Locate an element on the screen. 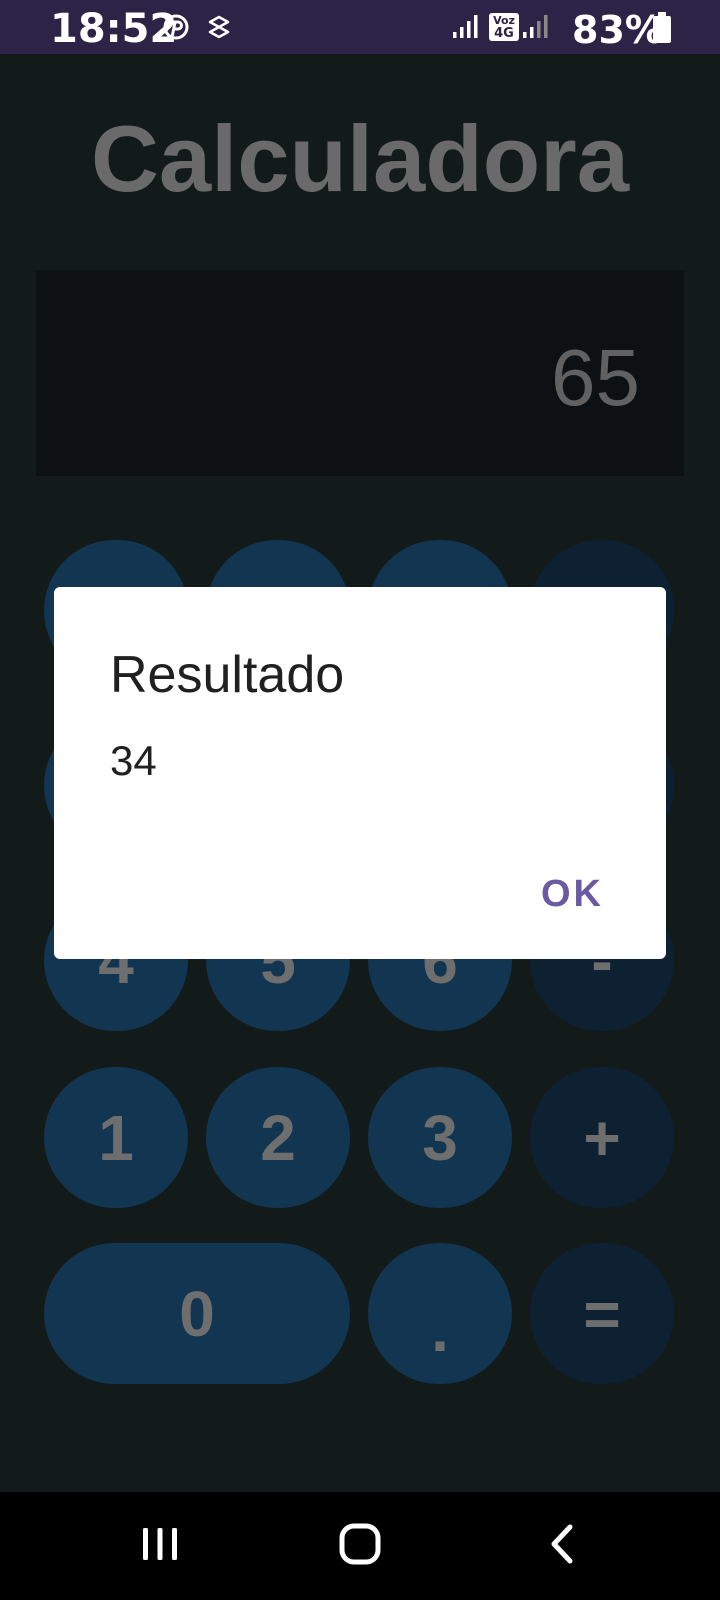 The width and height of the screenshot is (720, 1600). dialog-title: Resultado is located at coordinates (227, 675).